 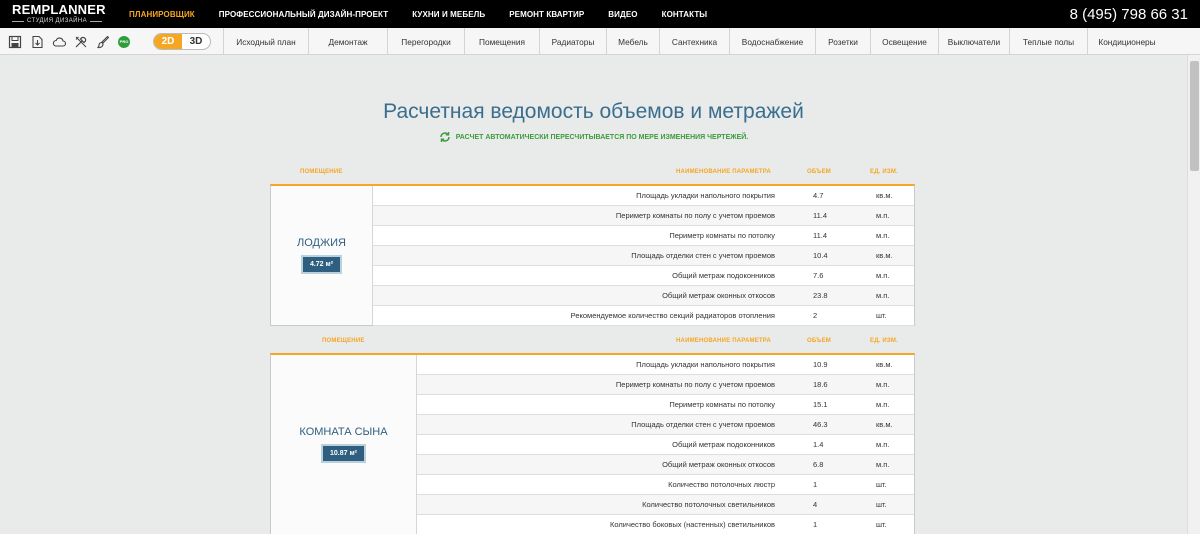 What do you see at coordinates (546, 14) in the screenshot?
I see `topnav-item-3: РЕМОНТ КВАРТИР` at bounding box center [546, 14].